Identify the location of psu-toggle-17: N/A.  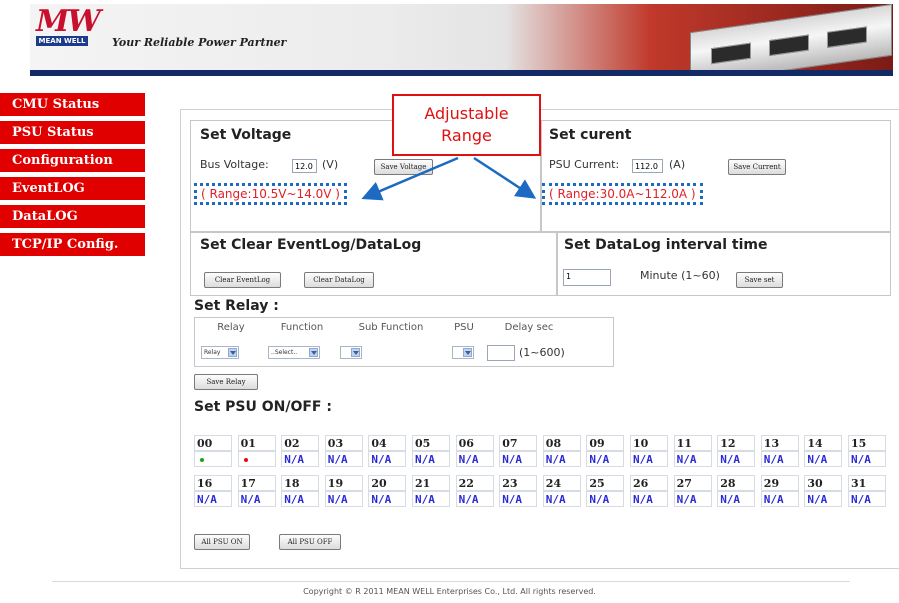
(256, 499).